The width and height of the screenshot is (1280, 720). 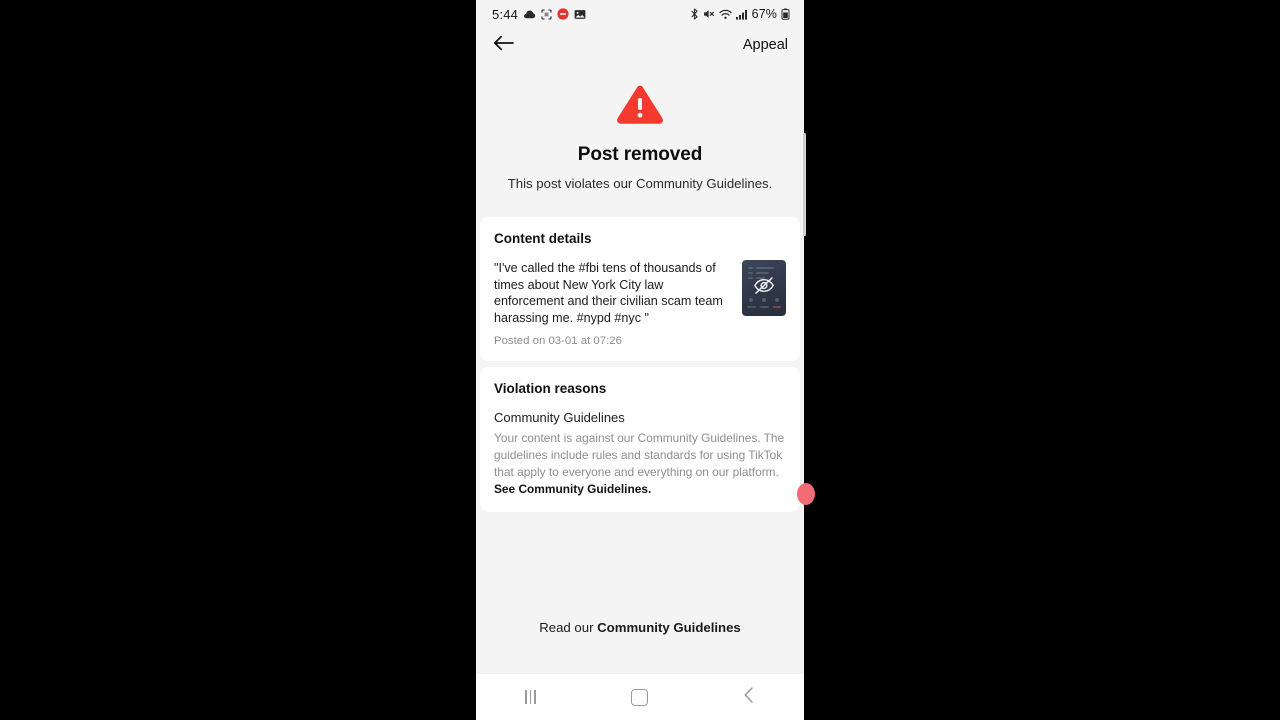 I want to click on status-bar-left: 5:44, so click(x=539, y=14).